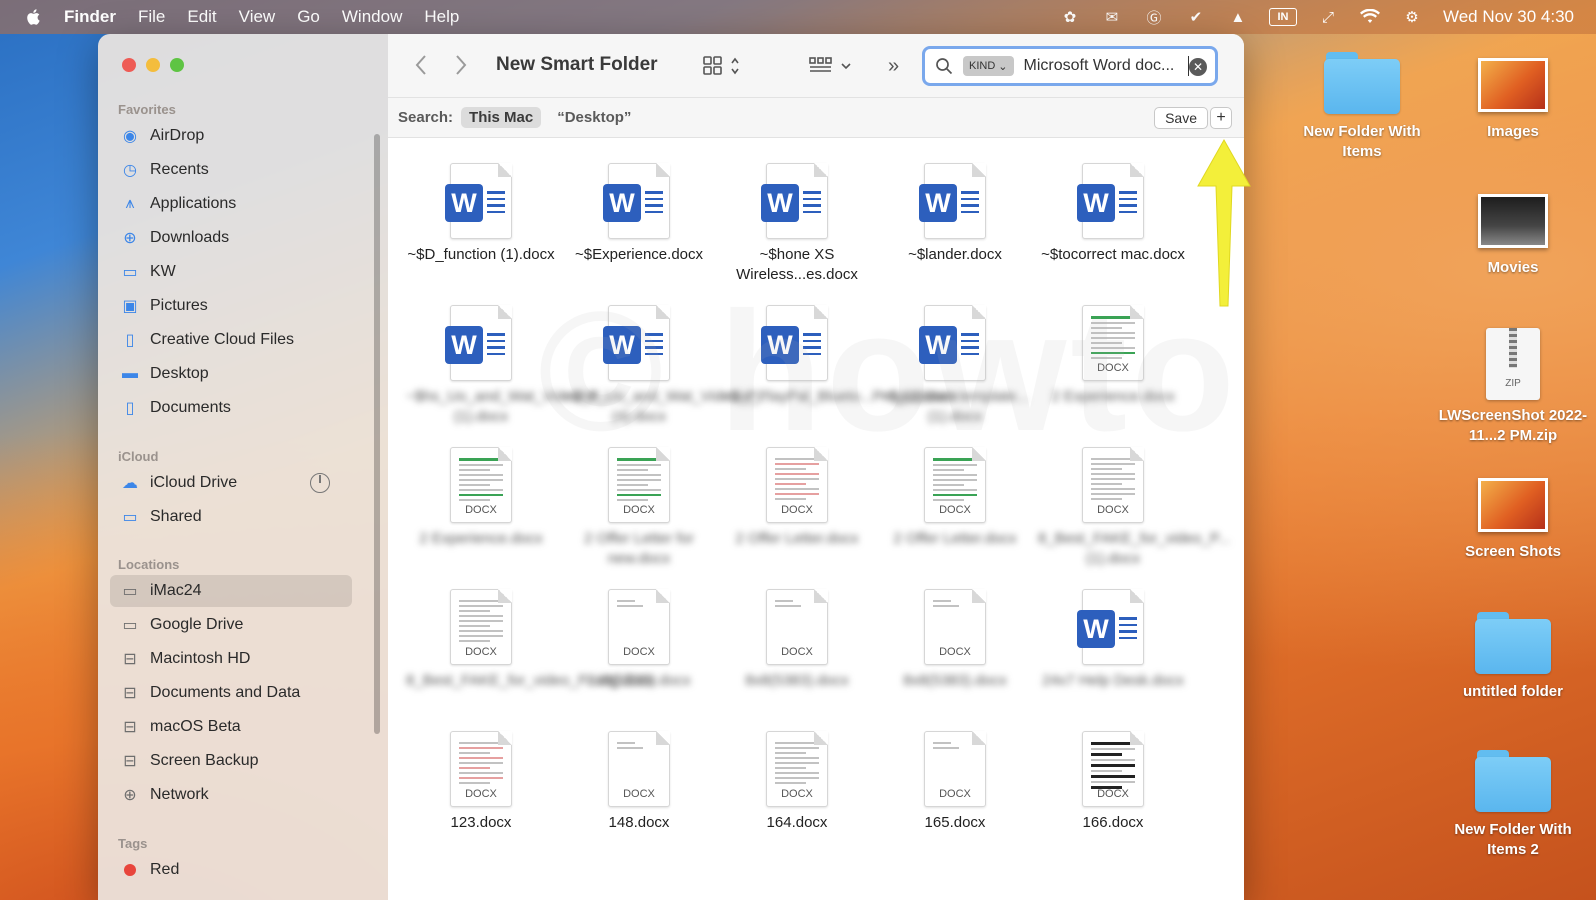 This screenshot has height=900, width=1596. I want to click on file-name: ~$Experience.docx, so click(639, 254).